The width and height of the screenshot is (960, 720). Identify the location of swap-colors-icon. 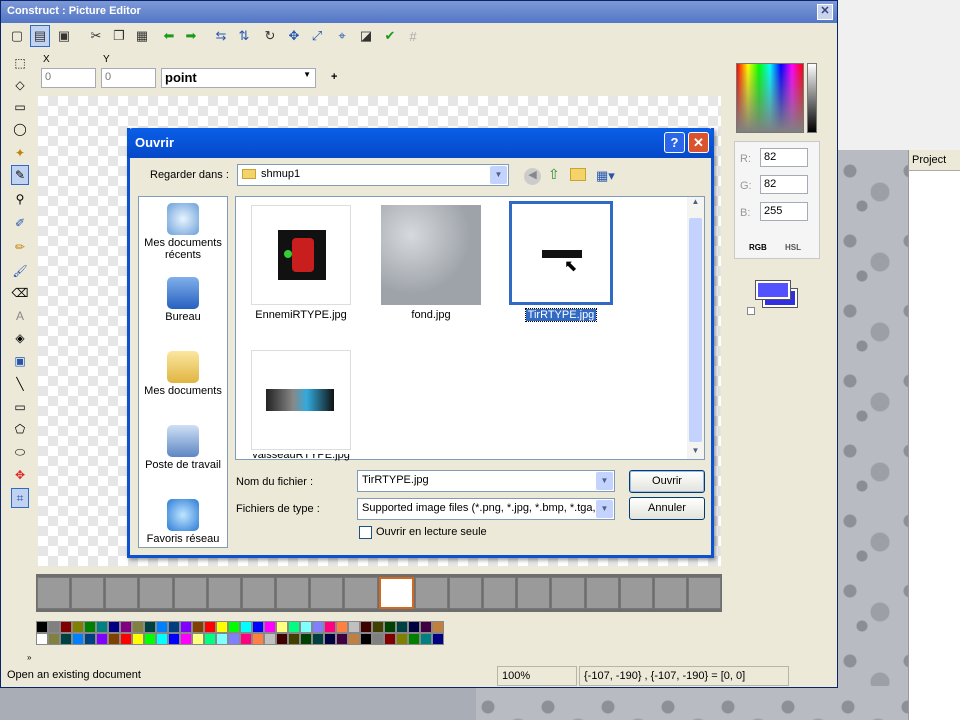
(751, 311).